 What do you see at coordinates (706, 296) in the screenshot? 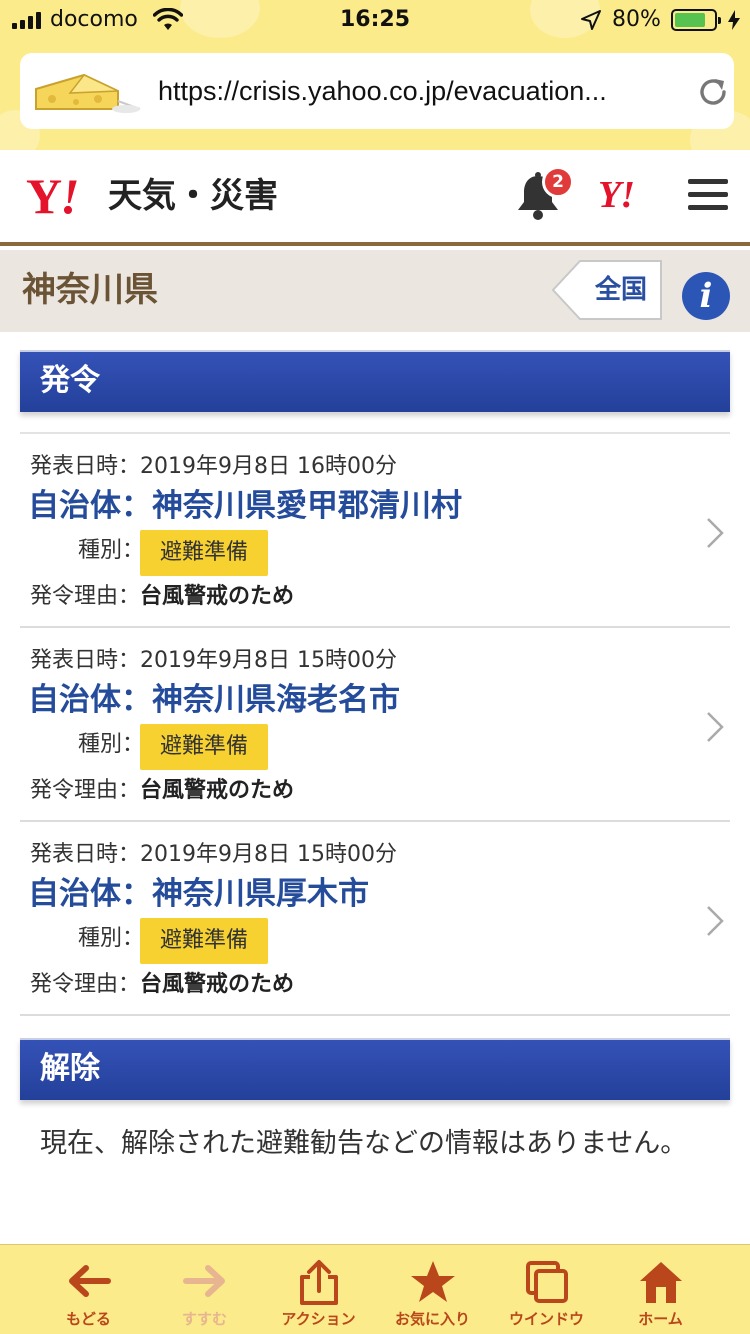
I see `info-icon: i` at bounding box center [706, 296].